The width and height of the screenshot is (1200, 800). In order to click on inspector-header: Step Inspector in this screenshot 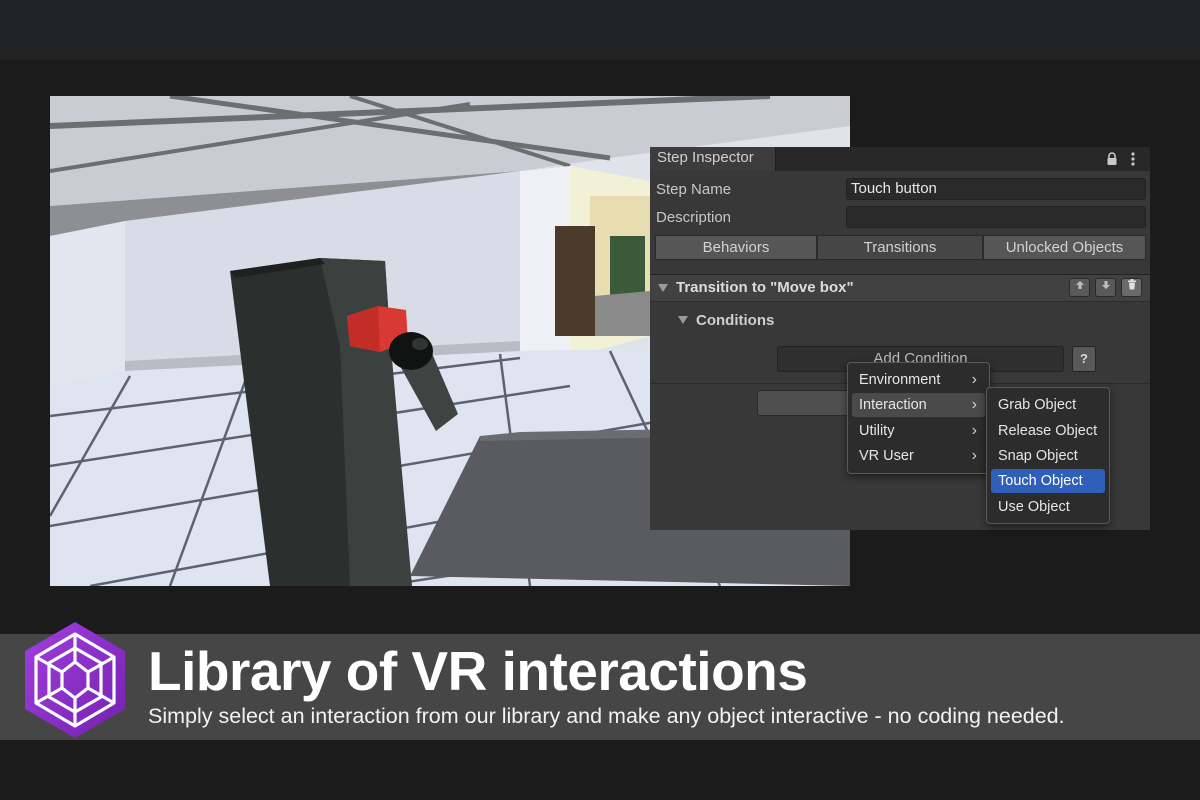, I will do `click(900, 159)`.